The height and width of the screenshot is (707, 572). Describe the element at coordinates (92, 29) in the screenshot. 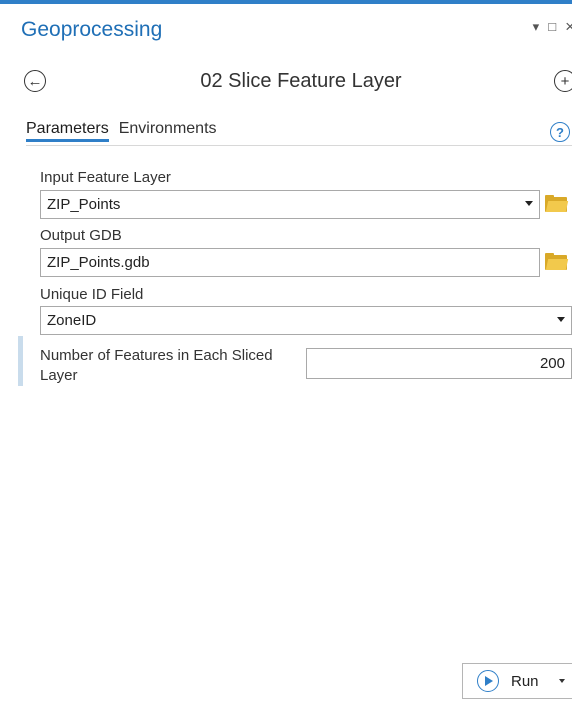

I see `pane-title: Geoprocessing` at that location.